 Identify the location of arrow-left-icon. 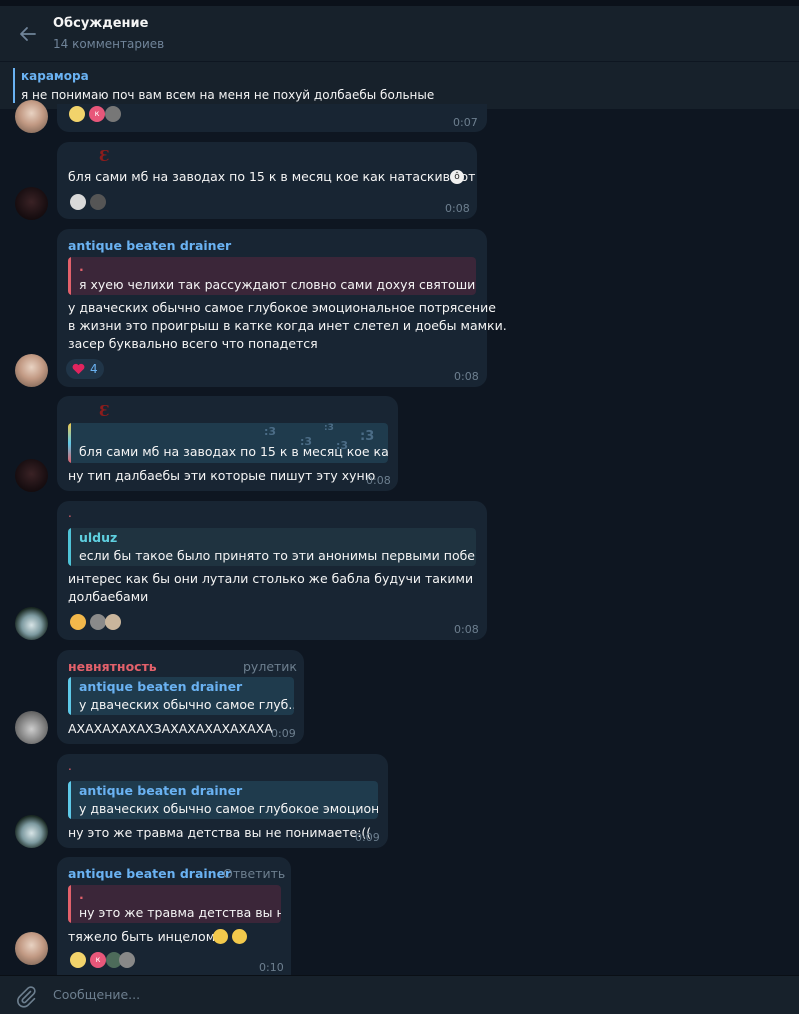
(28, 34).